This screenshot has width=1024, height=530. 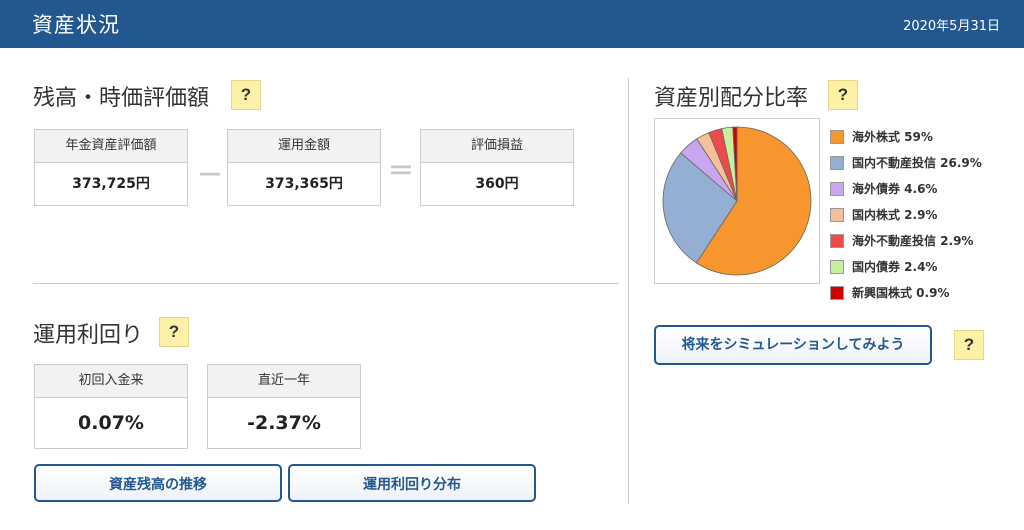 What do you see at coordinates (88, 335) in the screenshot?
I see `yield-title: 運用利回り` at bounding box center [88, 335].